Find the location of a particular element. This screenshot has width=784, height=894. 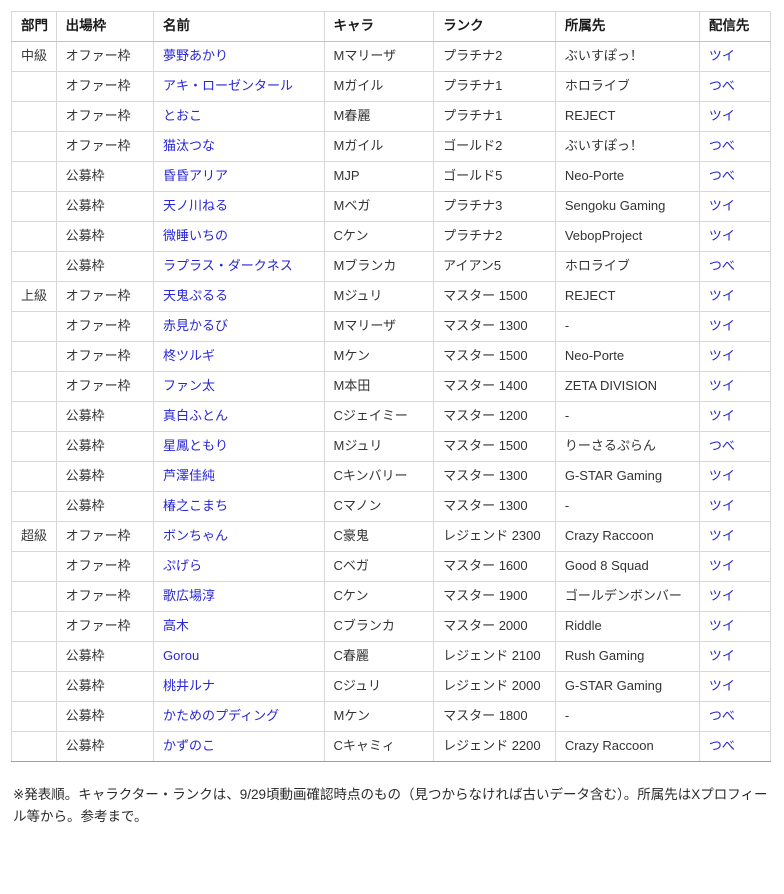

cell-name-link: 赤見かるび is located at coordinates (195, 325).